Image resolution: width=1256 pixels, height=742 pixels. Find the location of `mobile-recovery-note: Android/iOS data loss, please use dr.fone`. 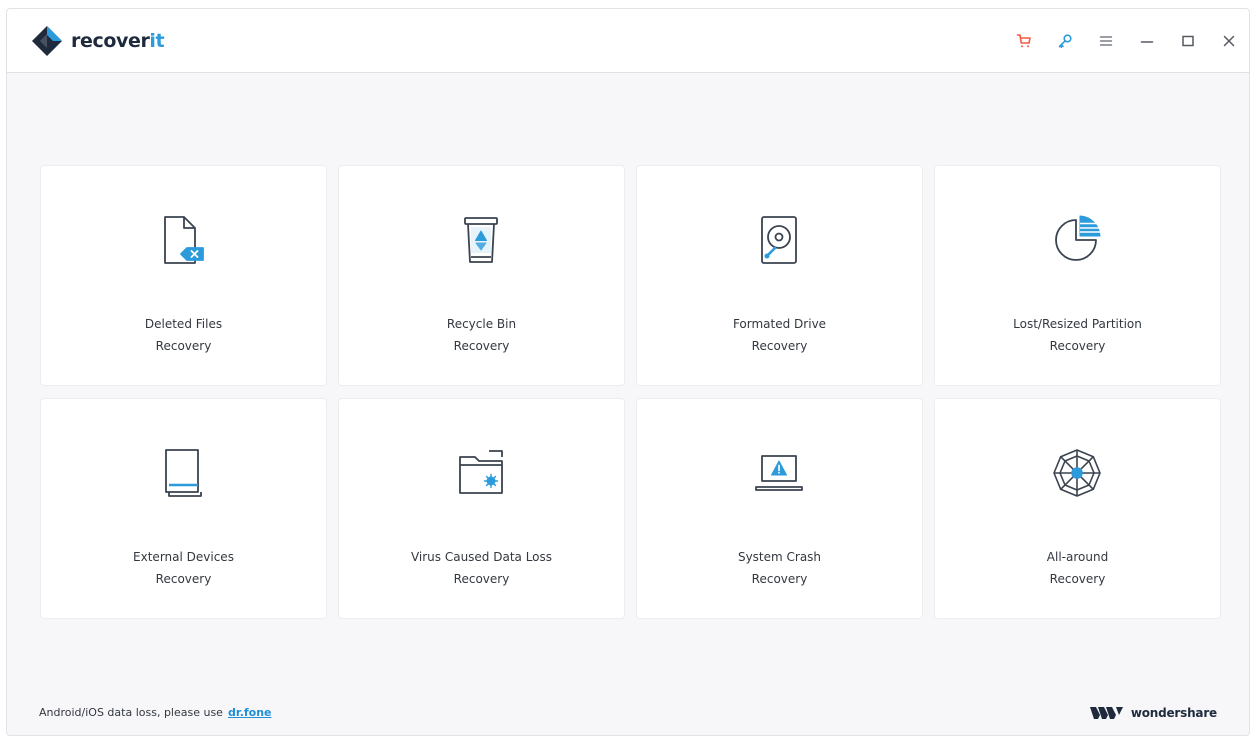

mobile-recovery-note: Android/iOS data loss, please use dr.fone is located at coordinates (155, 712).